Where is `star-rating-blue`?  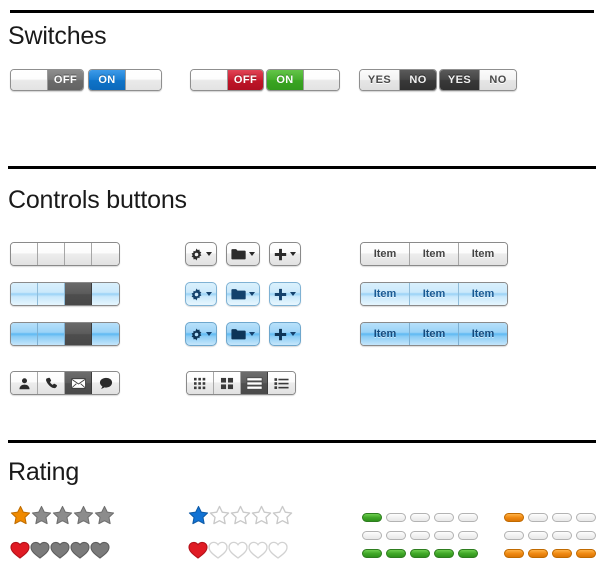
star-rating-blue is located at coordinates (240, 515).